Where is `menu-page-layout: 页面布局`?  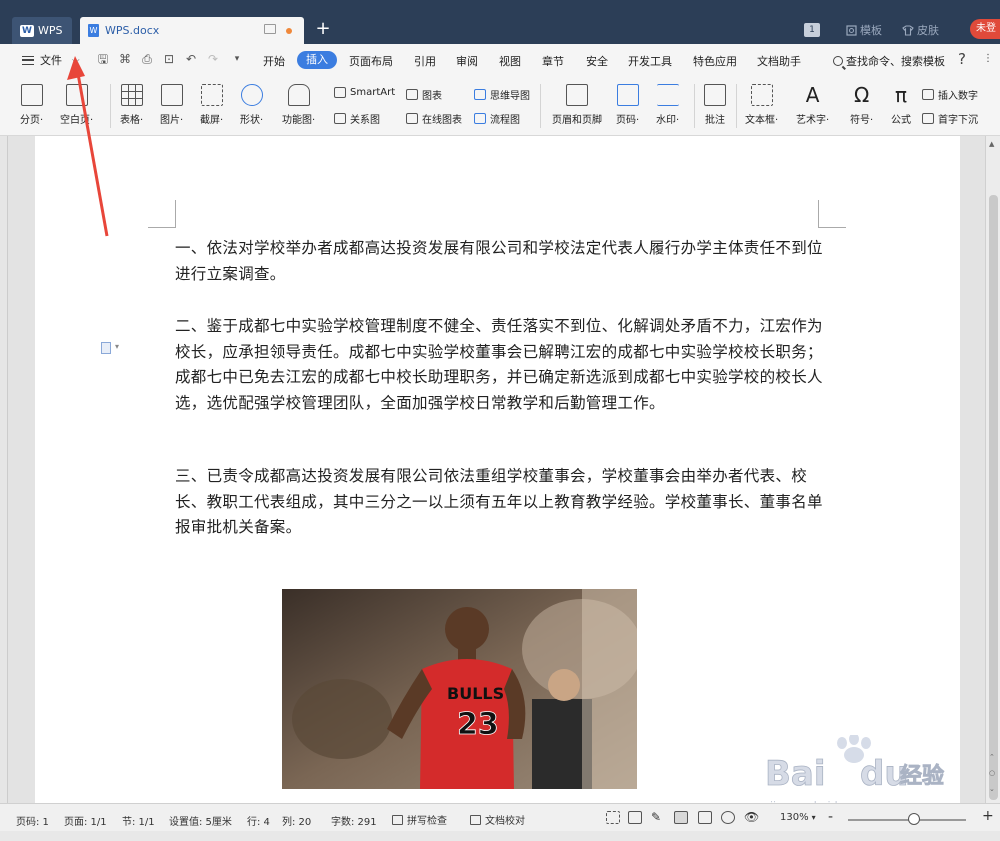
menu-page-layout: 页面布局 is located at coordinates (371, 61).